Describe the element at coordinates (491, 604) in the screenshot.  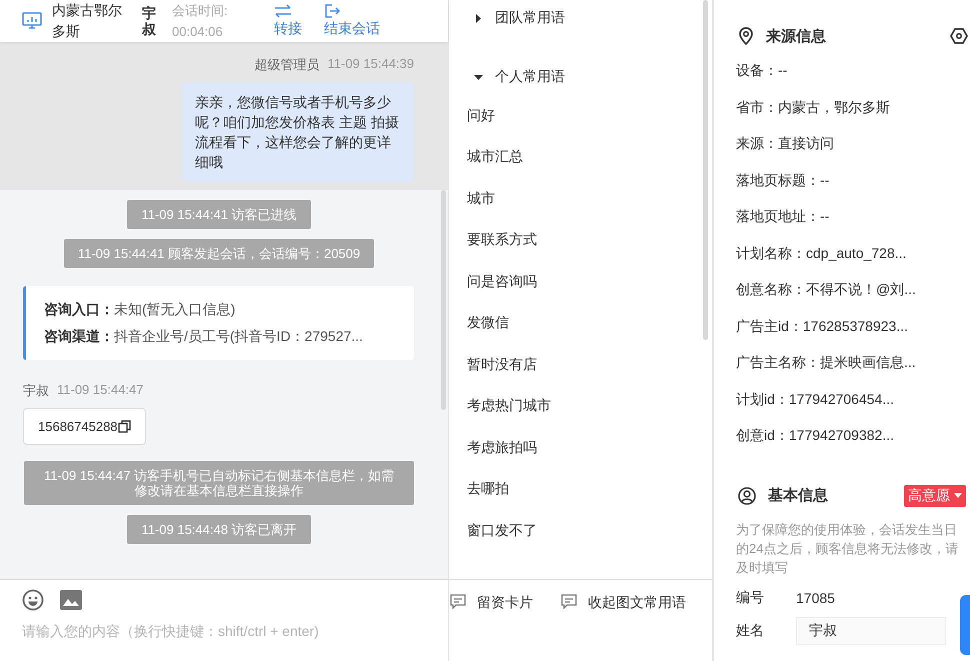
I see `phrase-action-button: 留资卡片` at that location.